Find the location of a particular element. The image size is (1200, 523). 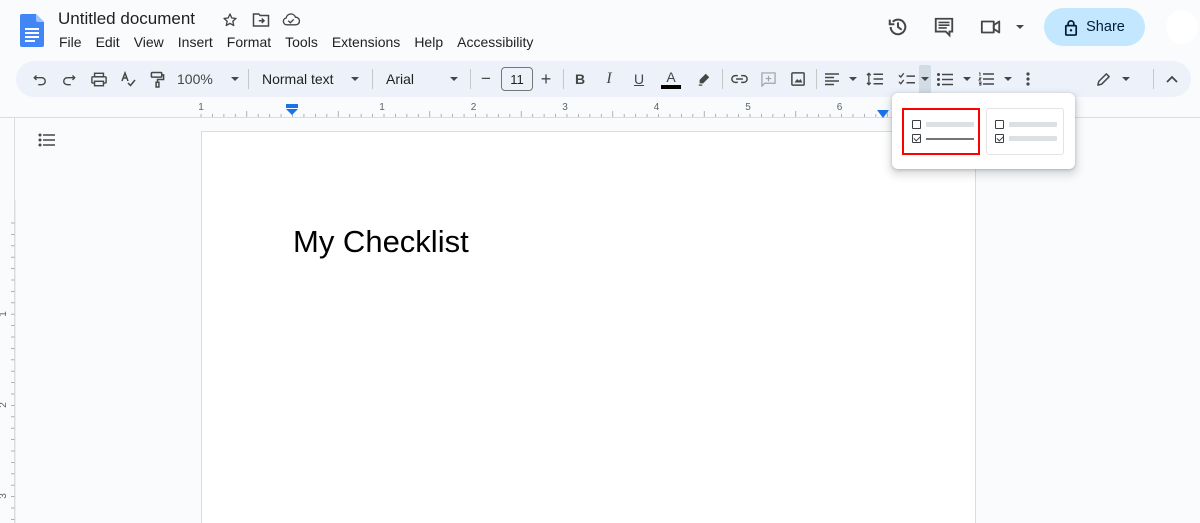

editing-mode-button is located at coordinates (1113, 79).